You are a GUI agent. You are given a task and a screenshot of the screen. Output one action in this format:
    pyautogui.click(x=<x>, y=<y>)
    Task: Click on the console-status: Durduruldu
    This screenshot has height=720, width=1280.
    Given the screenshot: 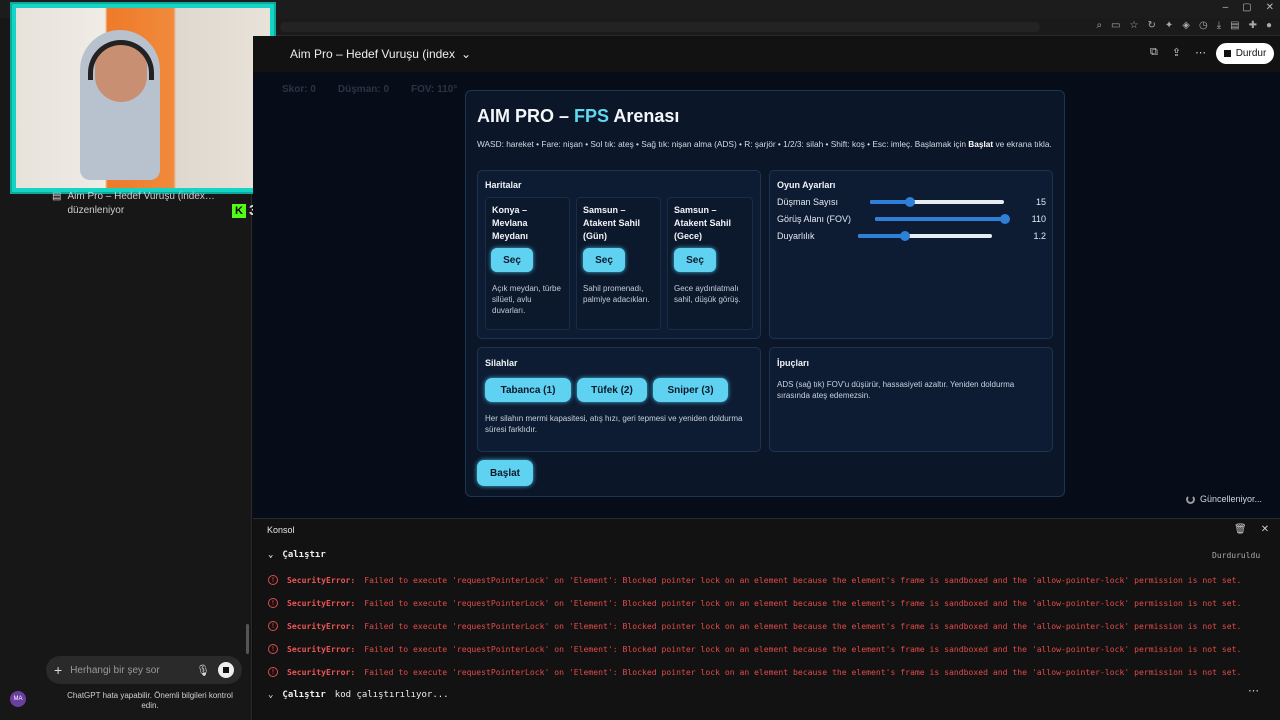 What is the action you would take?
    pyautogui.click(x=1236, y=555)
    